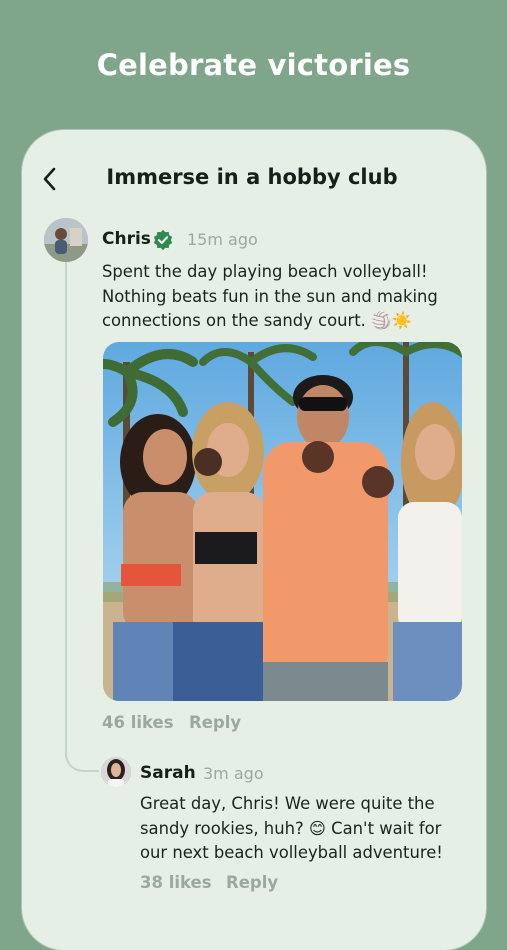 The height and width of the screenshot is (950, 507). I want to click on back-button, so click(51, 179).